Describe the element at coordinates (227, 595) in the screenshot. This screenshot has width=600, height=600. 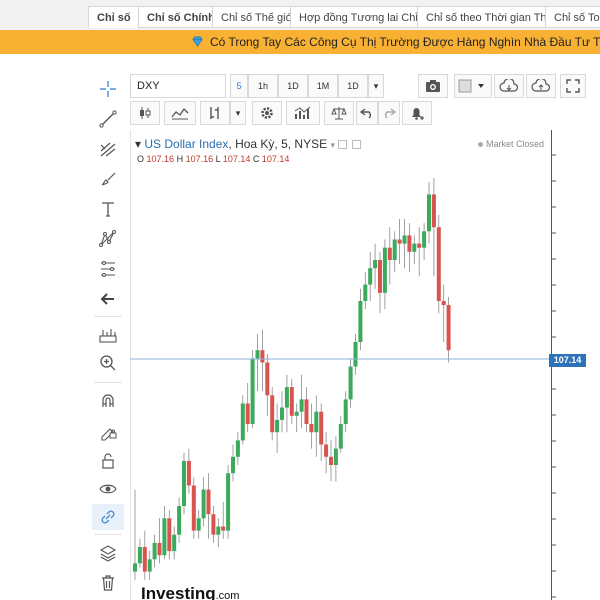
I see `logo-suffix: .com` at that location.